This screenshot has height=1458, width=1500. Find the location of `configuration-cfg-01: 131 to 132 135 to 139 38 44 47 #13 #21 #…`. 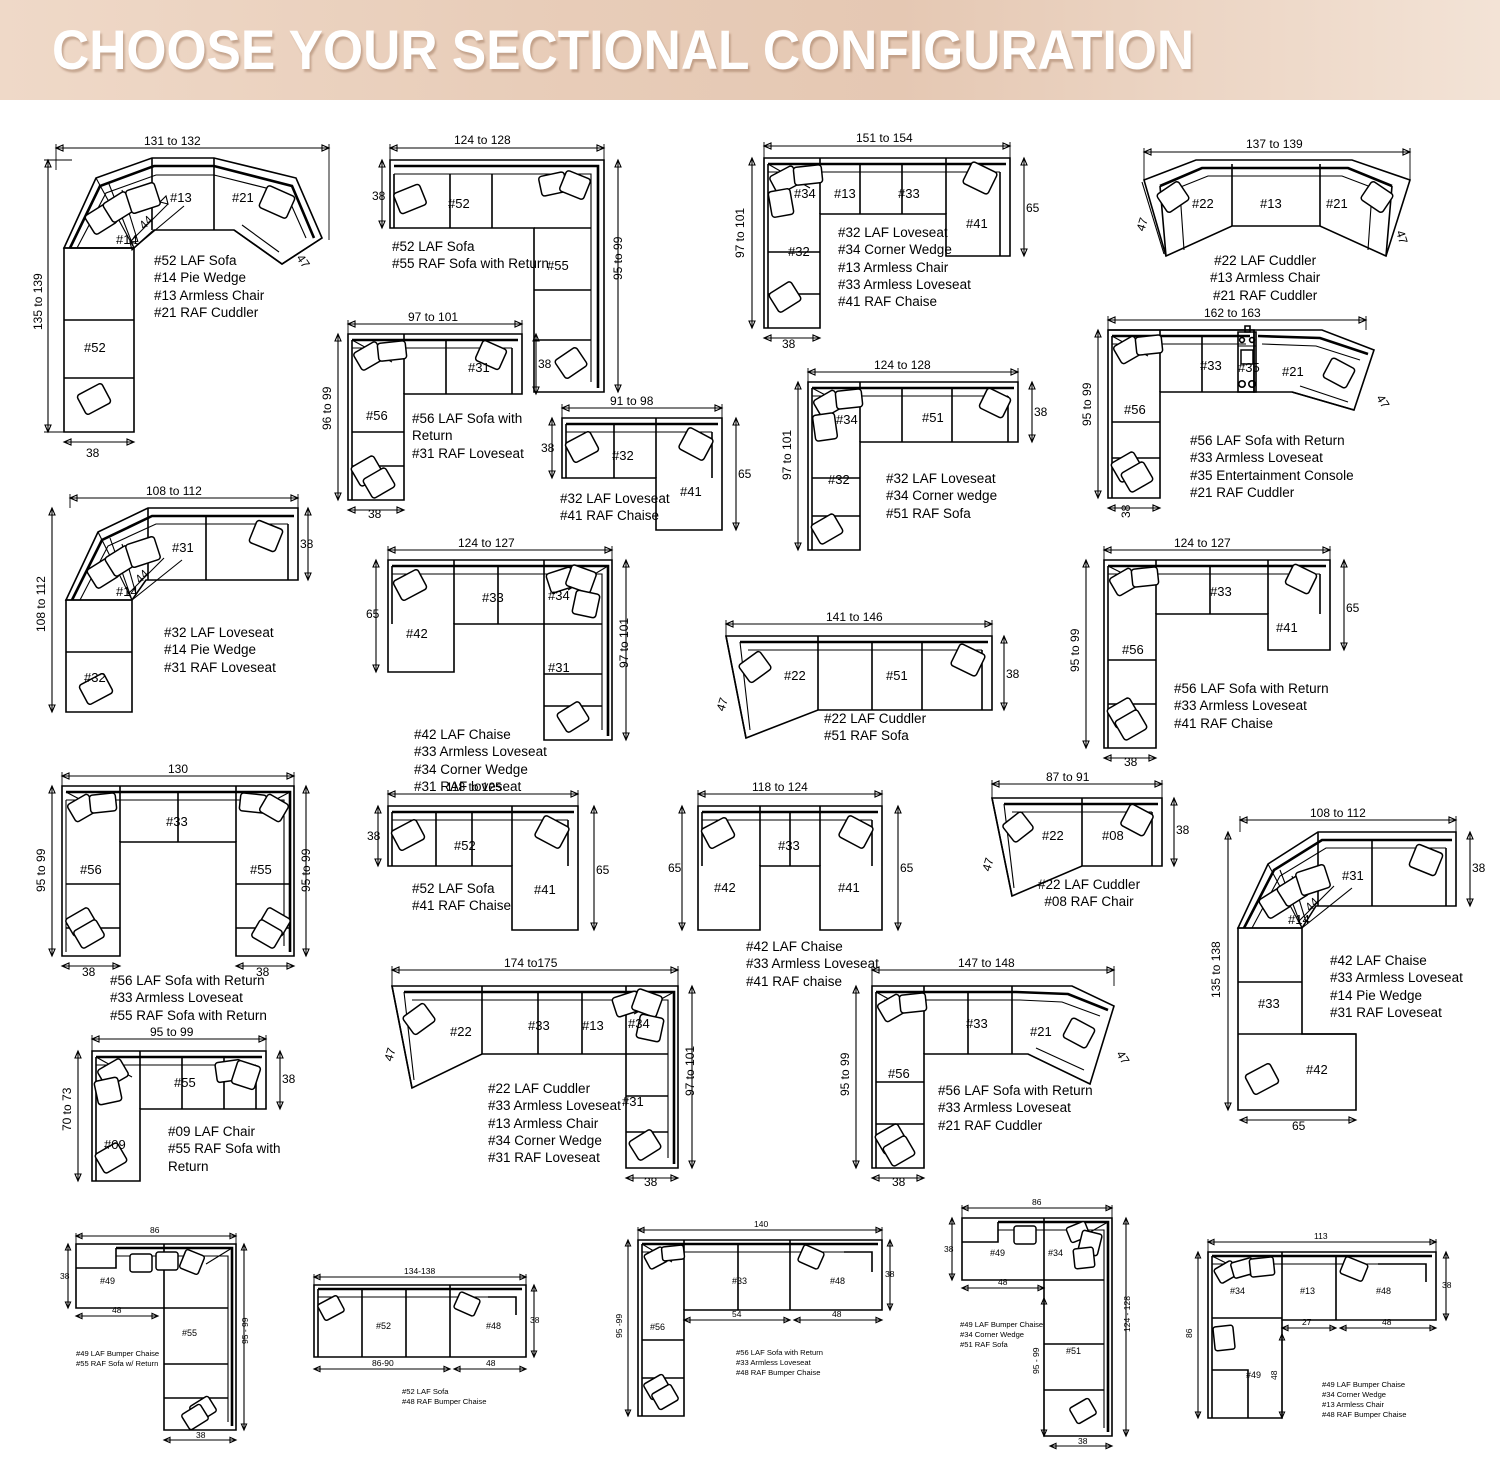

configuration-cfg-01: 131 to 132 135 to 139 38 44 47 #13 #21 #… is located at coordinates (187, 295).